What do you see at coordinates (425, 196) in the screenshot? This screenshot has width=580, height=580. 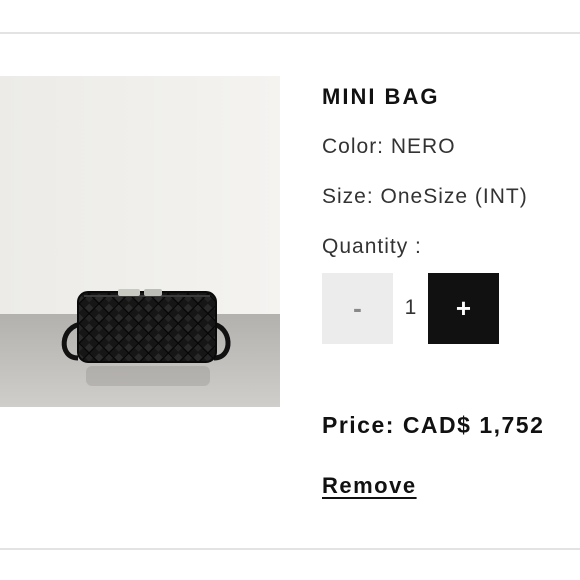 I see `product-size: Size: OneSize (INT)` at bounding box center [425, 196].